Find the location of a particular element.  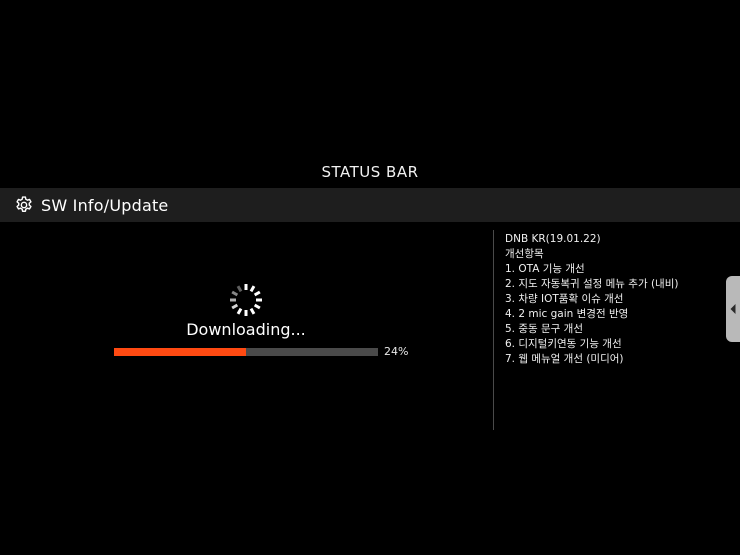

gear-icon is located at coordinates (24, 205).